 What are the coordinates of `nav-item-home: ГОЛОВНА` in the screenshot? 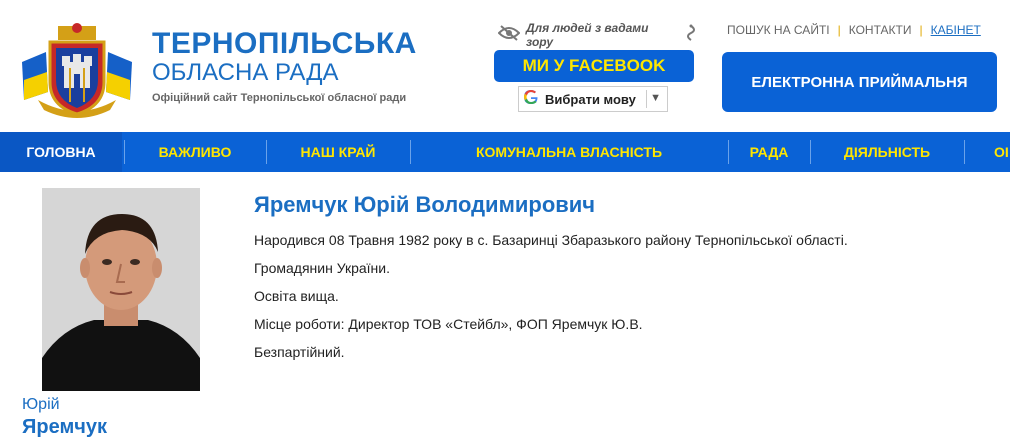 It's located at (61, 152).